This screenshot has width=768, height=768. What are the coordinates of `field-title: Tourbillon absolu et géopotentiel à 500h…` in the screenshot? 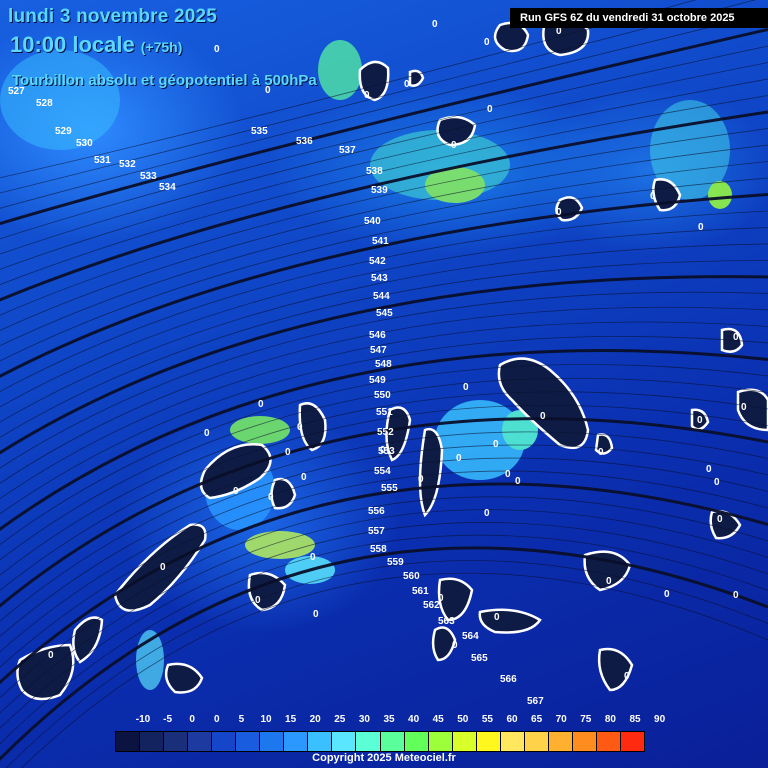 It's located at (164, 80).